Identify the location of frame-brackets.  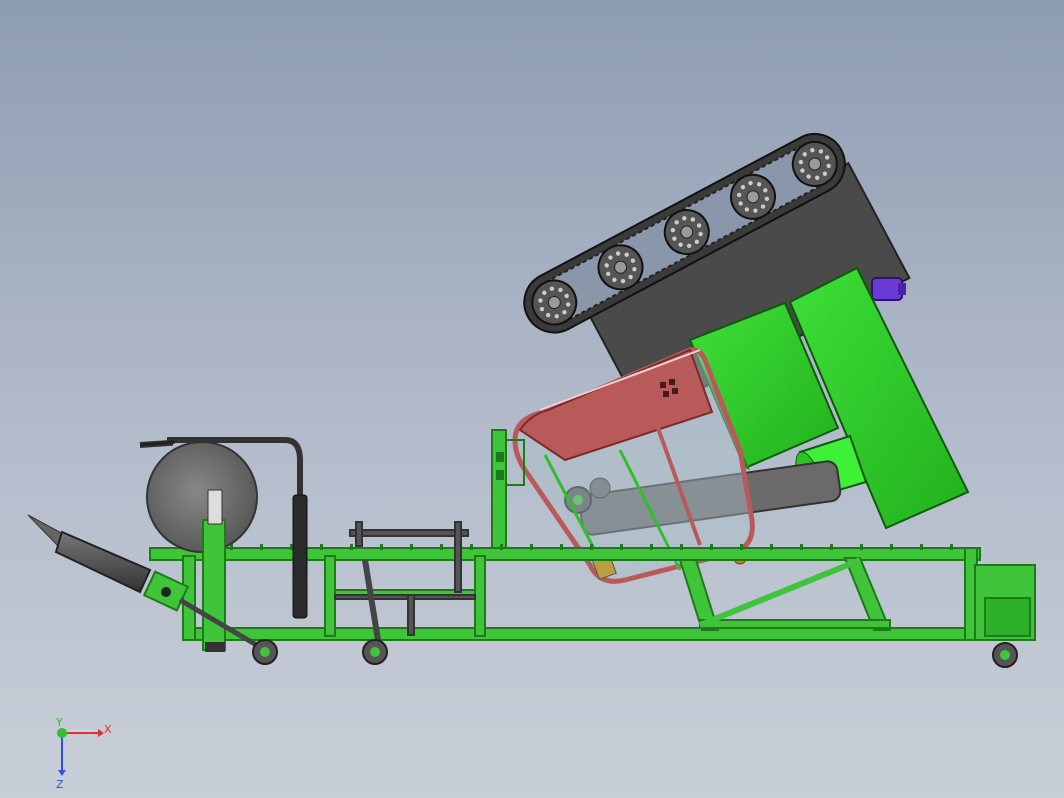
(405, 581).